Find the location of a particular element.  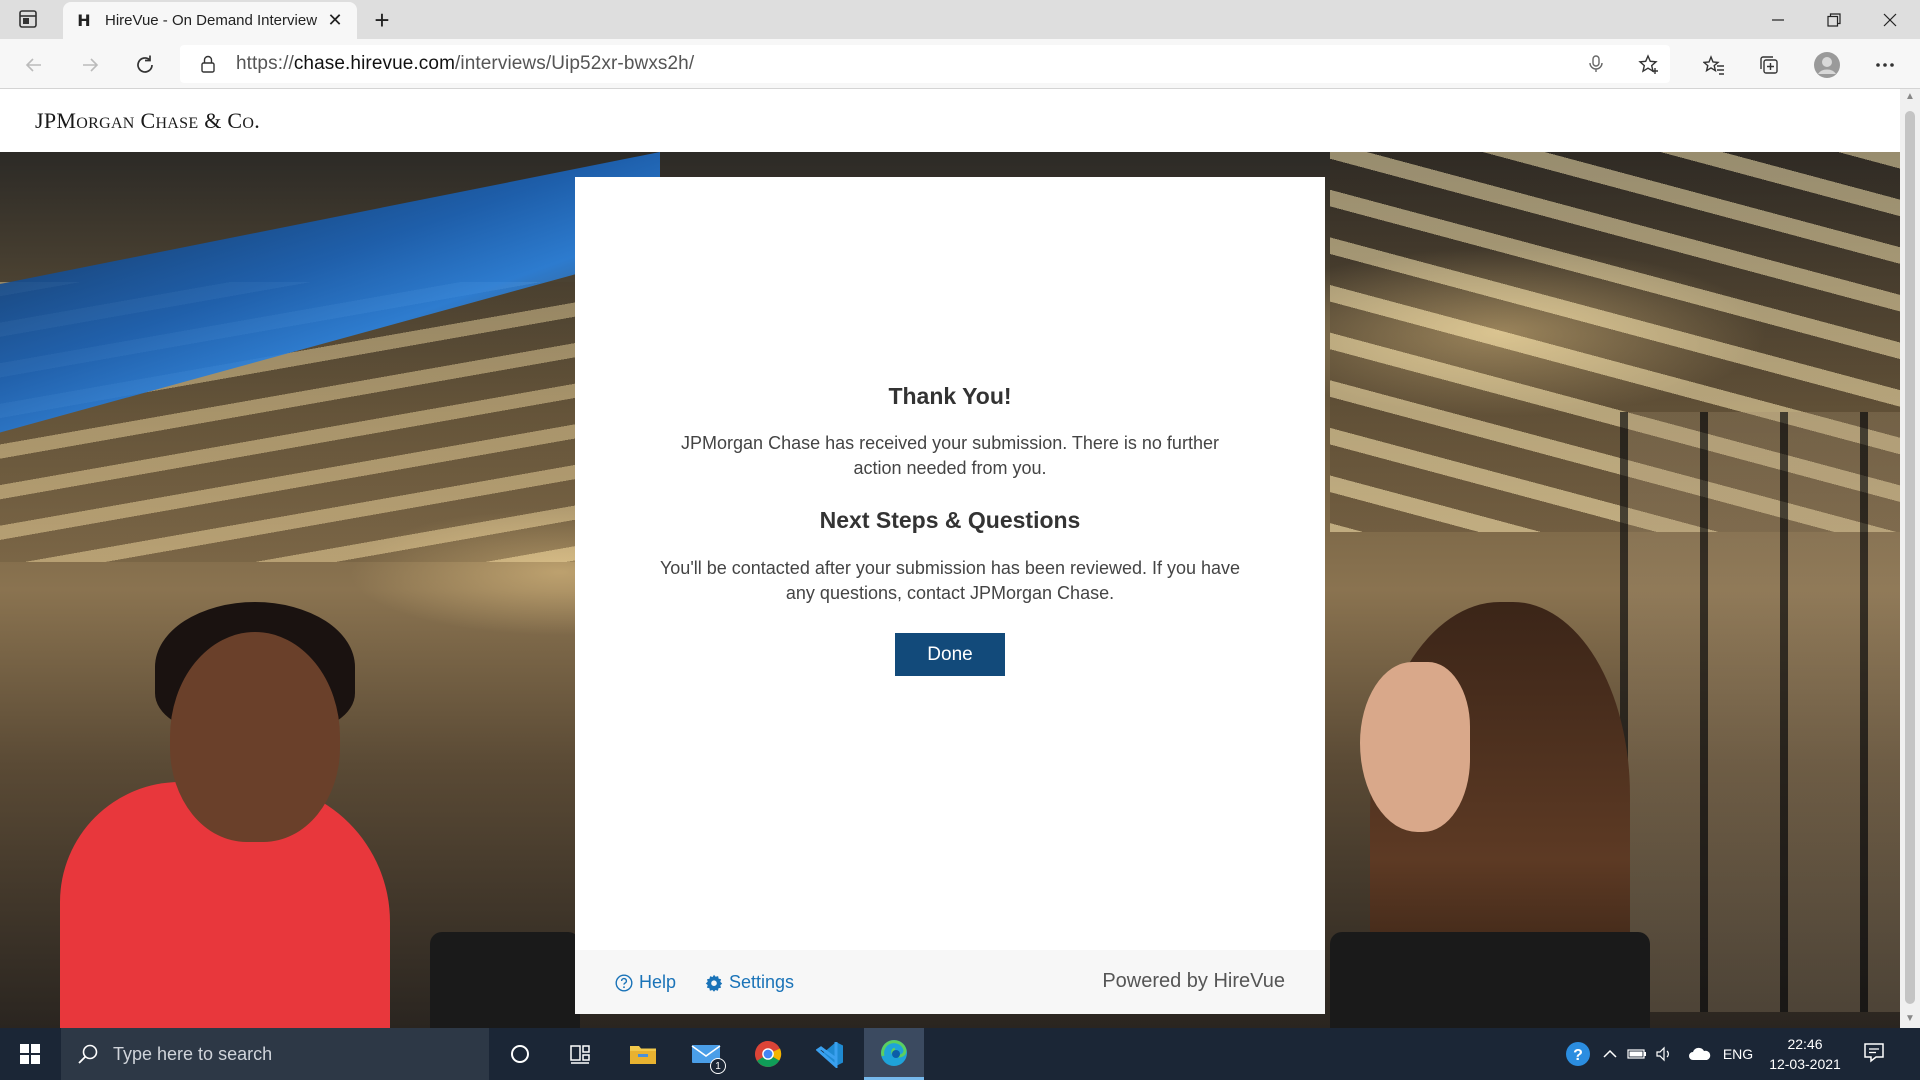

volume-icon is located at coordinates (1665, 1054).